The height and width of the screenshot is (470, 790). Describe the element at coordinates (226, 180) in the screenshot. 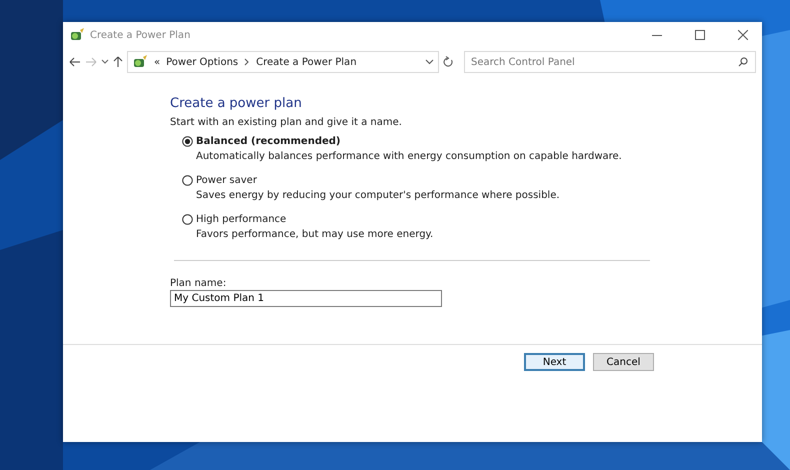

I see `radio-label: Power saver` at that location.